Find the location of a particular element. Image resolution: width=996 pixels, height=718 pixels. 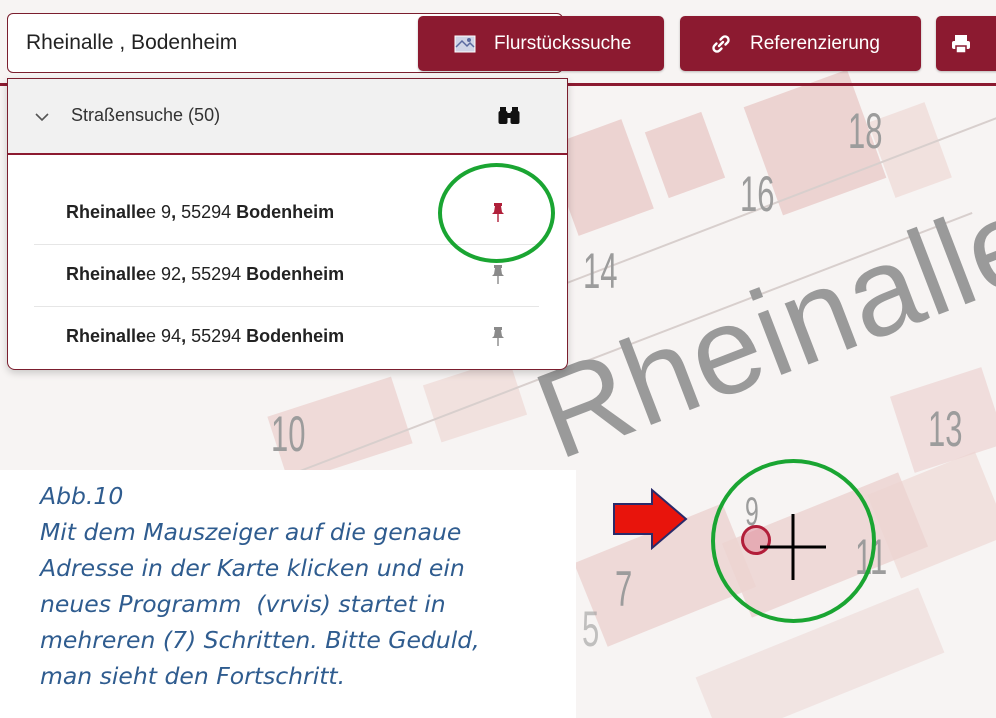

flurstueckssuche-label: Flurstückssuche is located at coordinates (563, 43).